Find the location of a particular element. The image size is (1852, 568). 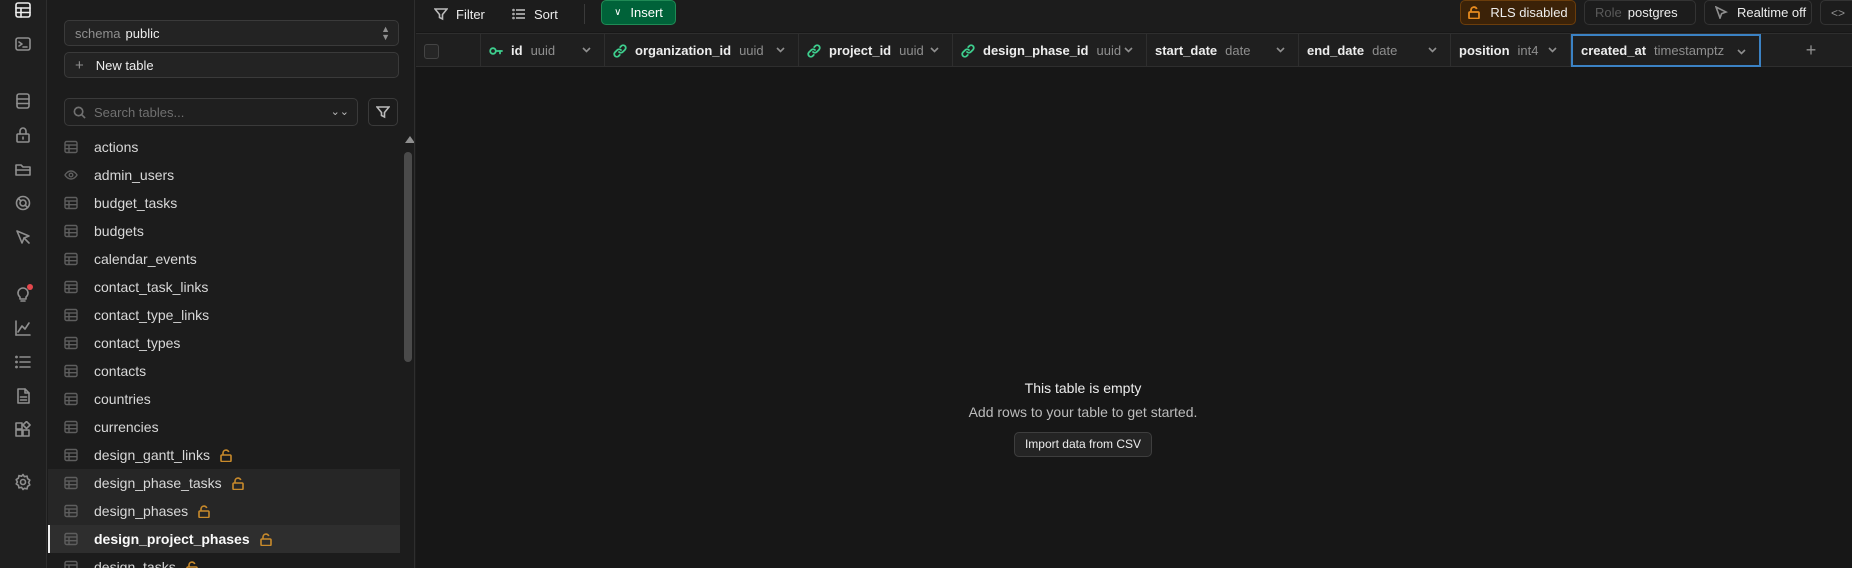

select-all-cell is located at coordinates (448, 50).